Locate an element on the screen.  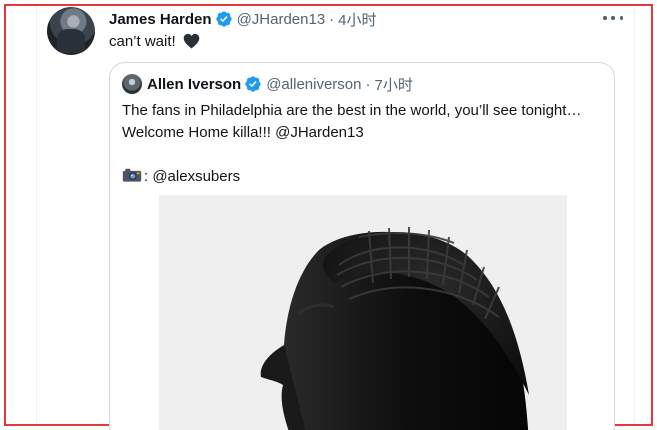
tweet-text: can’t wait! is located at coordinates (154, 42).